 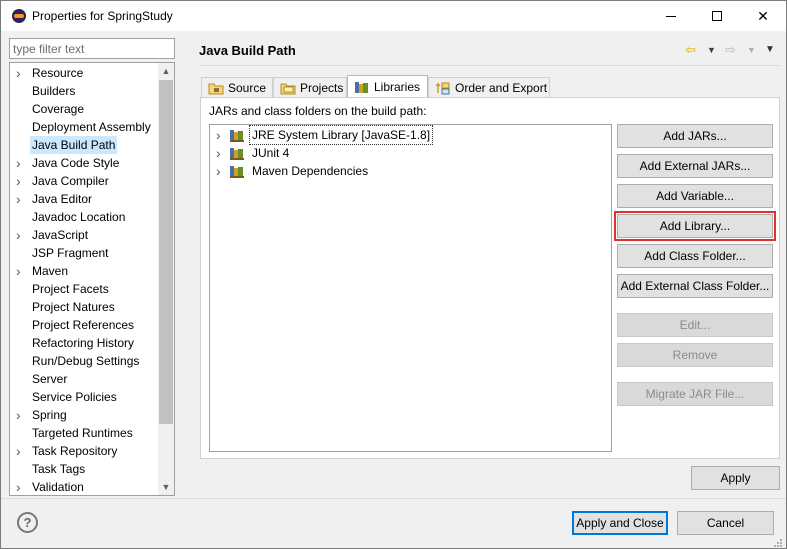 What do you see at coordinates (75, 451) in the screenshot?
I see `sidebar-item-label: Task Repository` at bounding box center [75, 451].